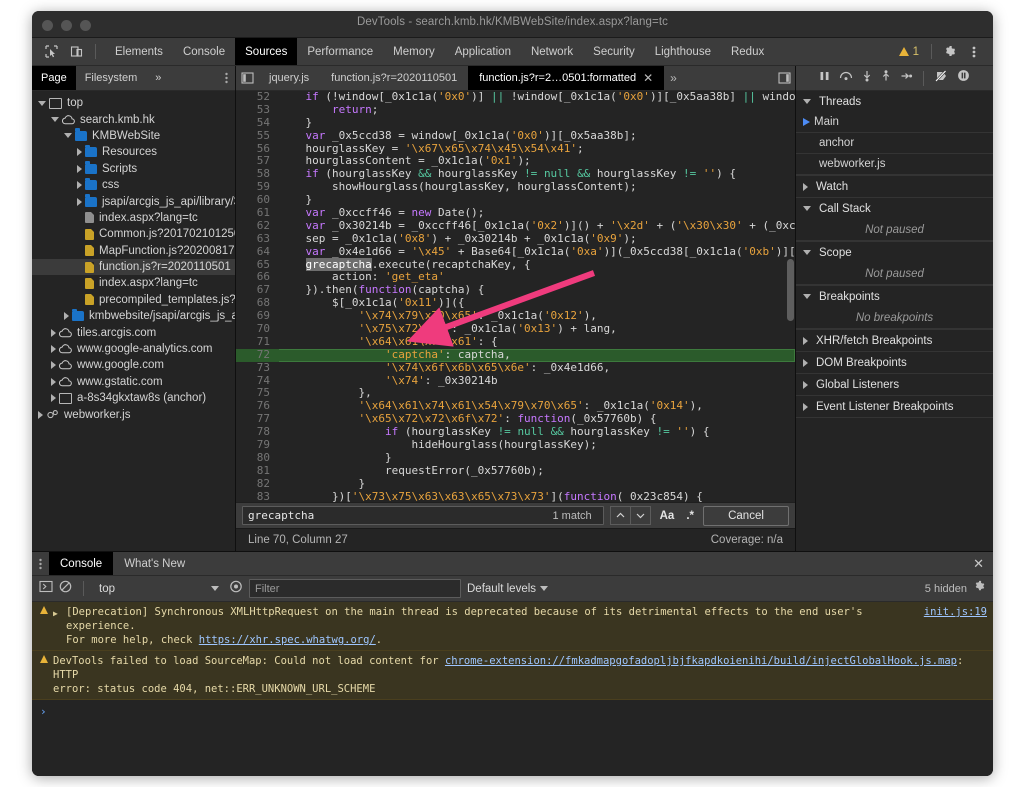  Describe the element at coordinates (515, 471) in the screenshot. I see `code-line: 81 requestError(_0x57760b);` at that location.